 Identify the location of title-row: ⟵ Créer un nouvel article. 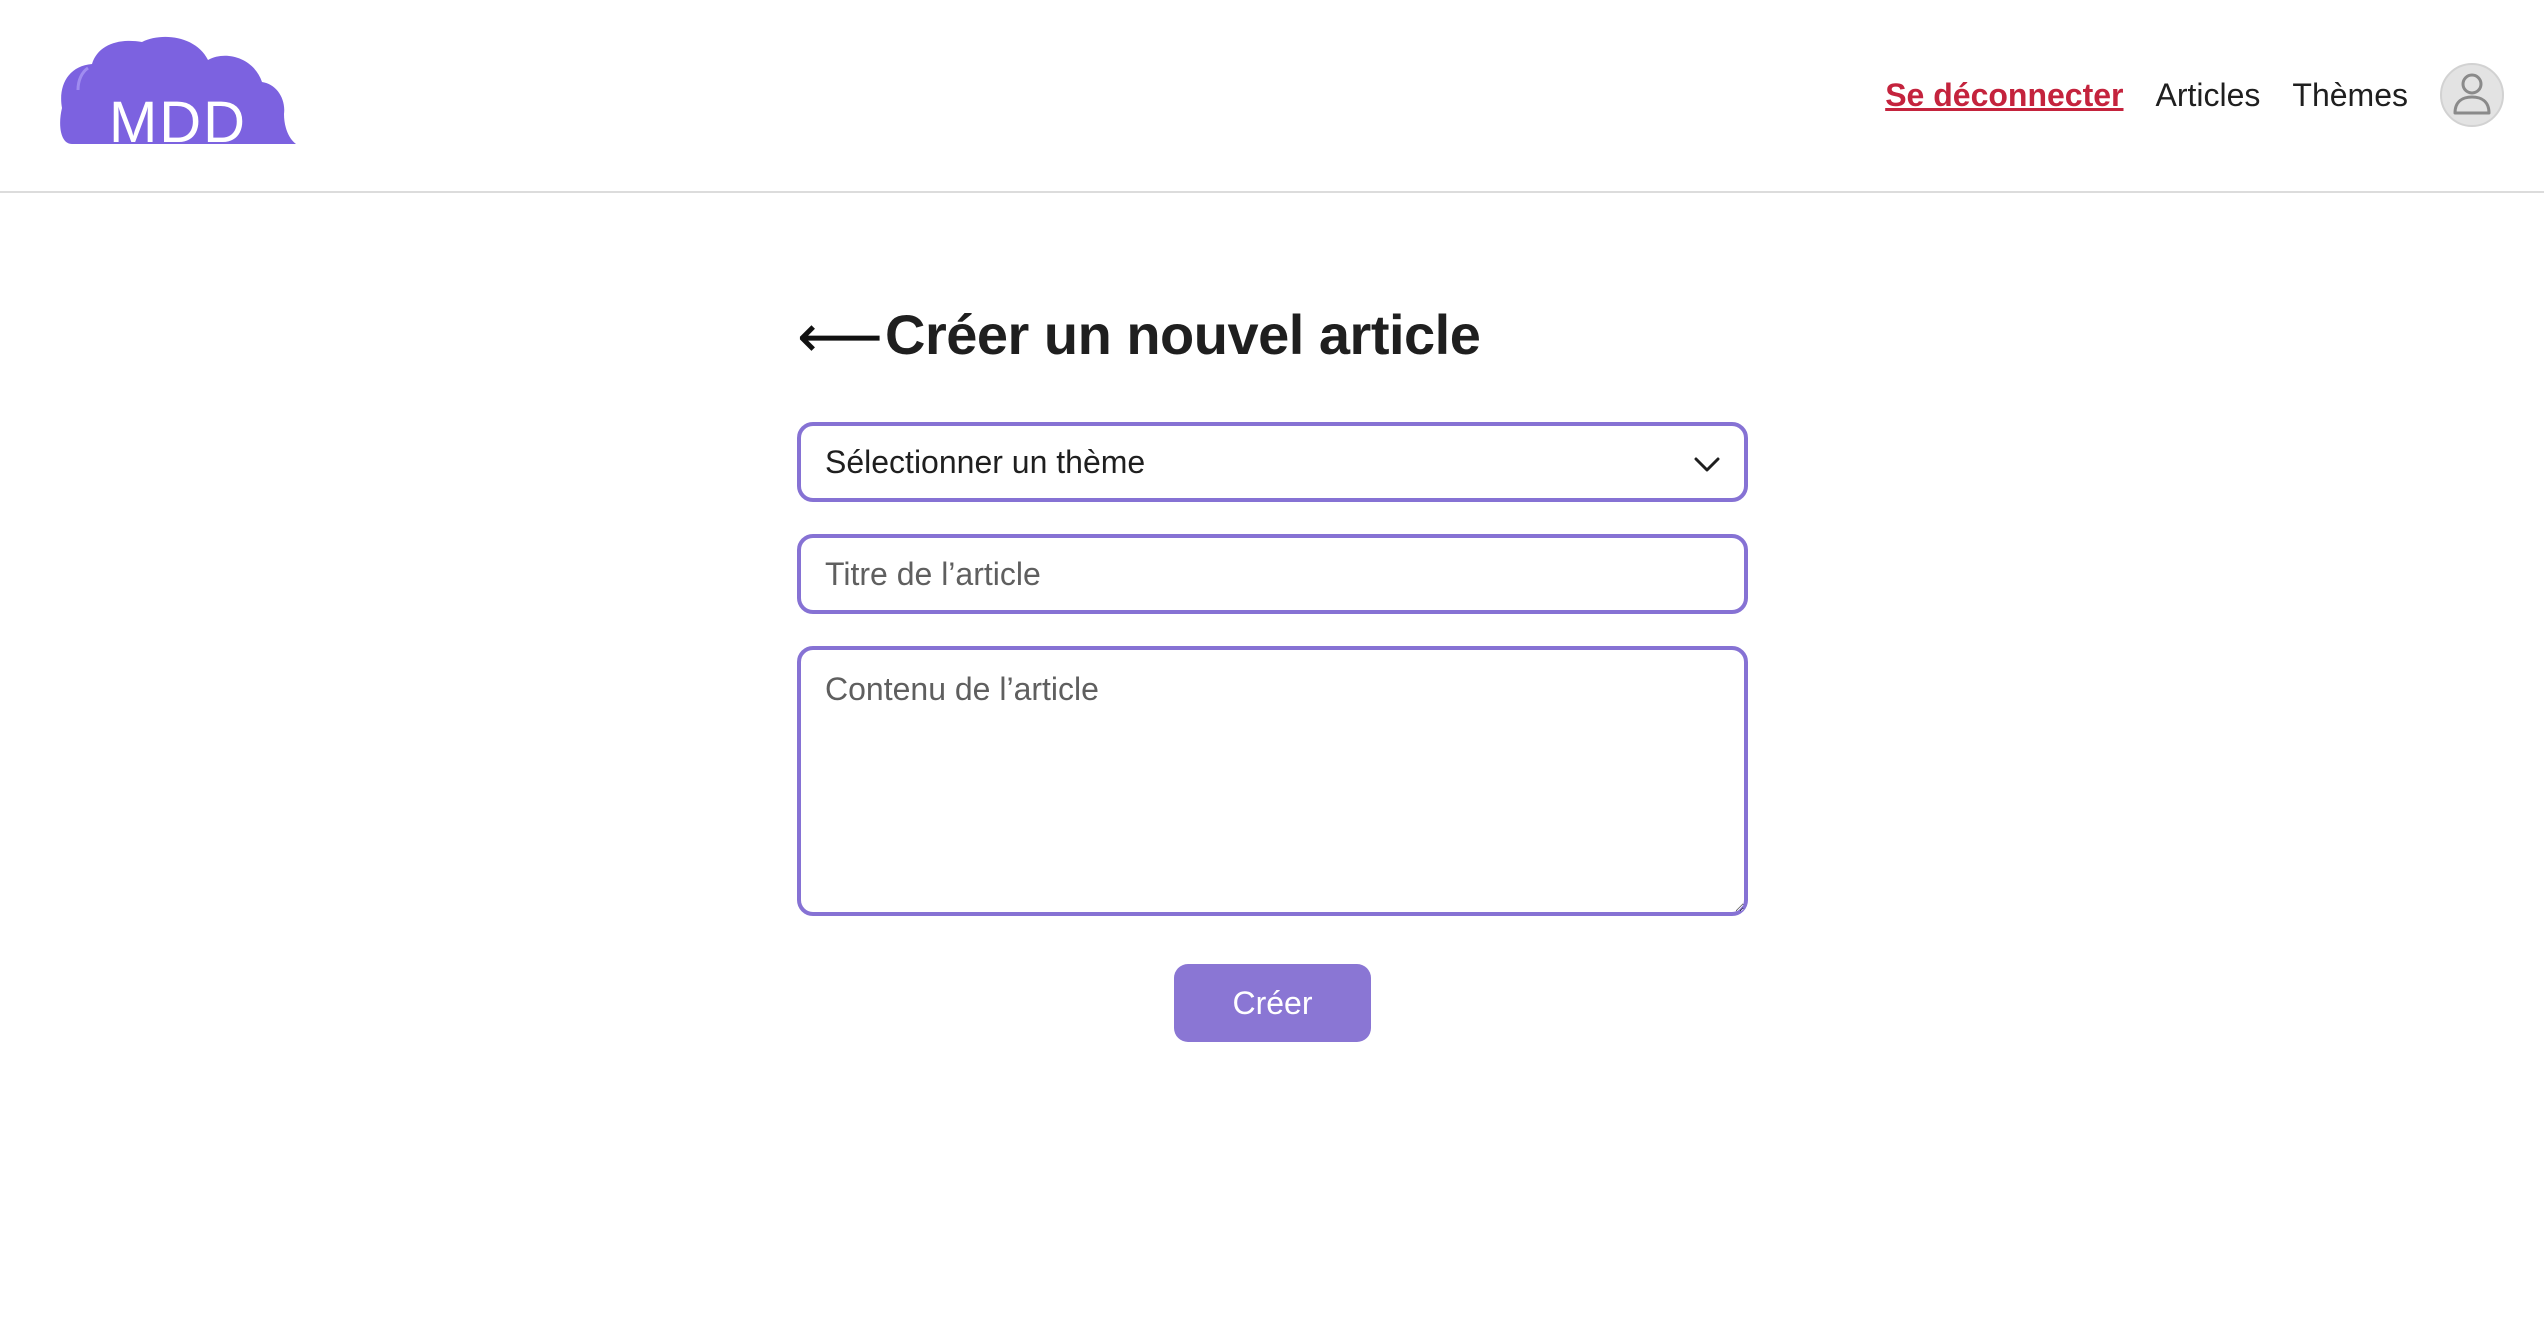
(1272, 334).